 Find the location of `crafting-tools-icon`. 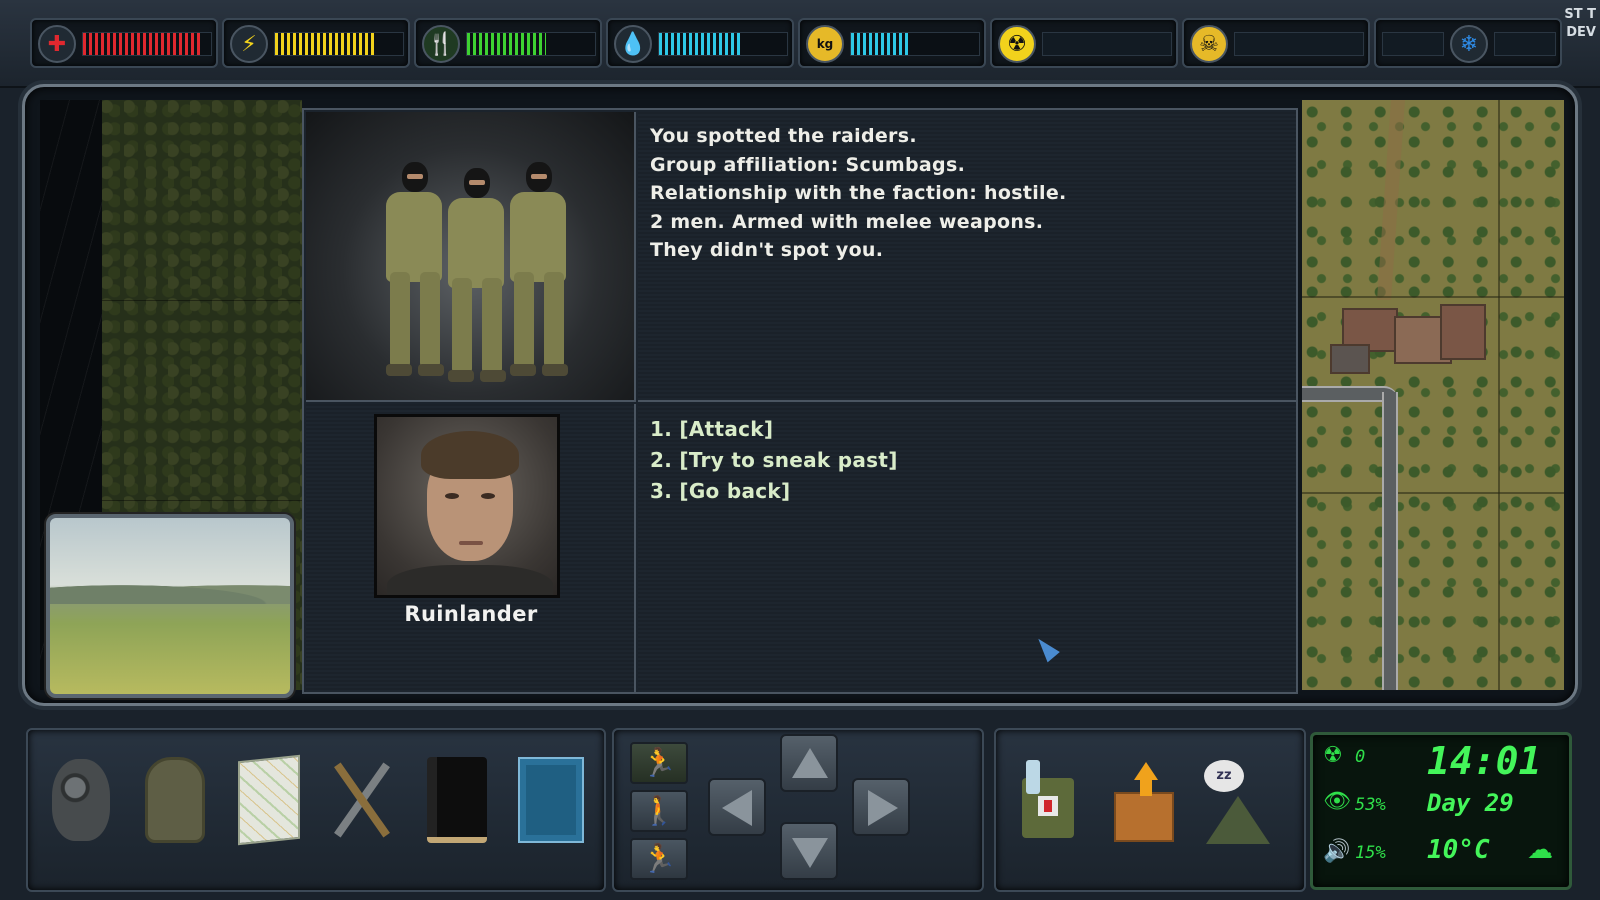

crafting-tools-icon is located at coordinates (363, 800).